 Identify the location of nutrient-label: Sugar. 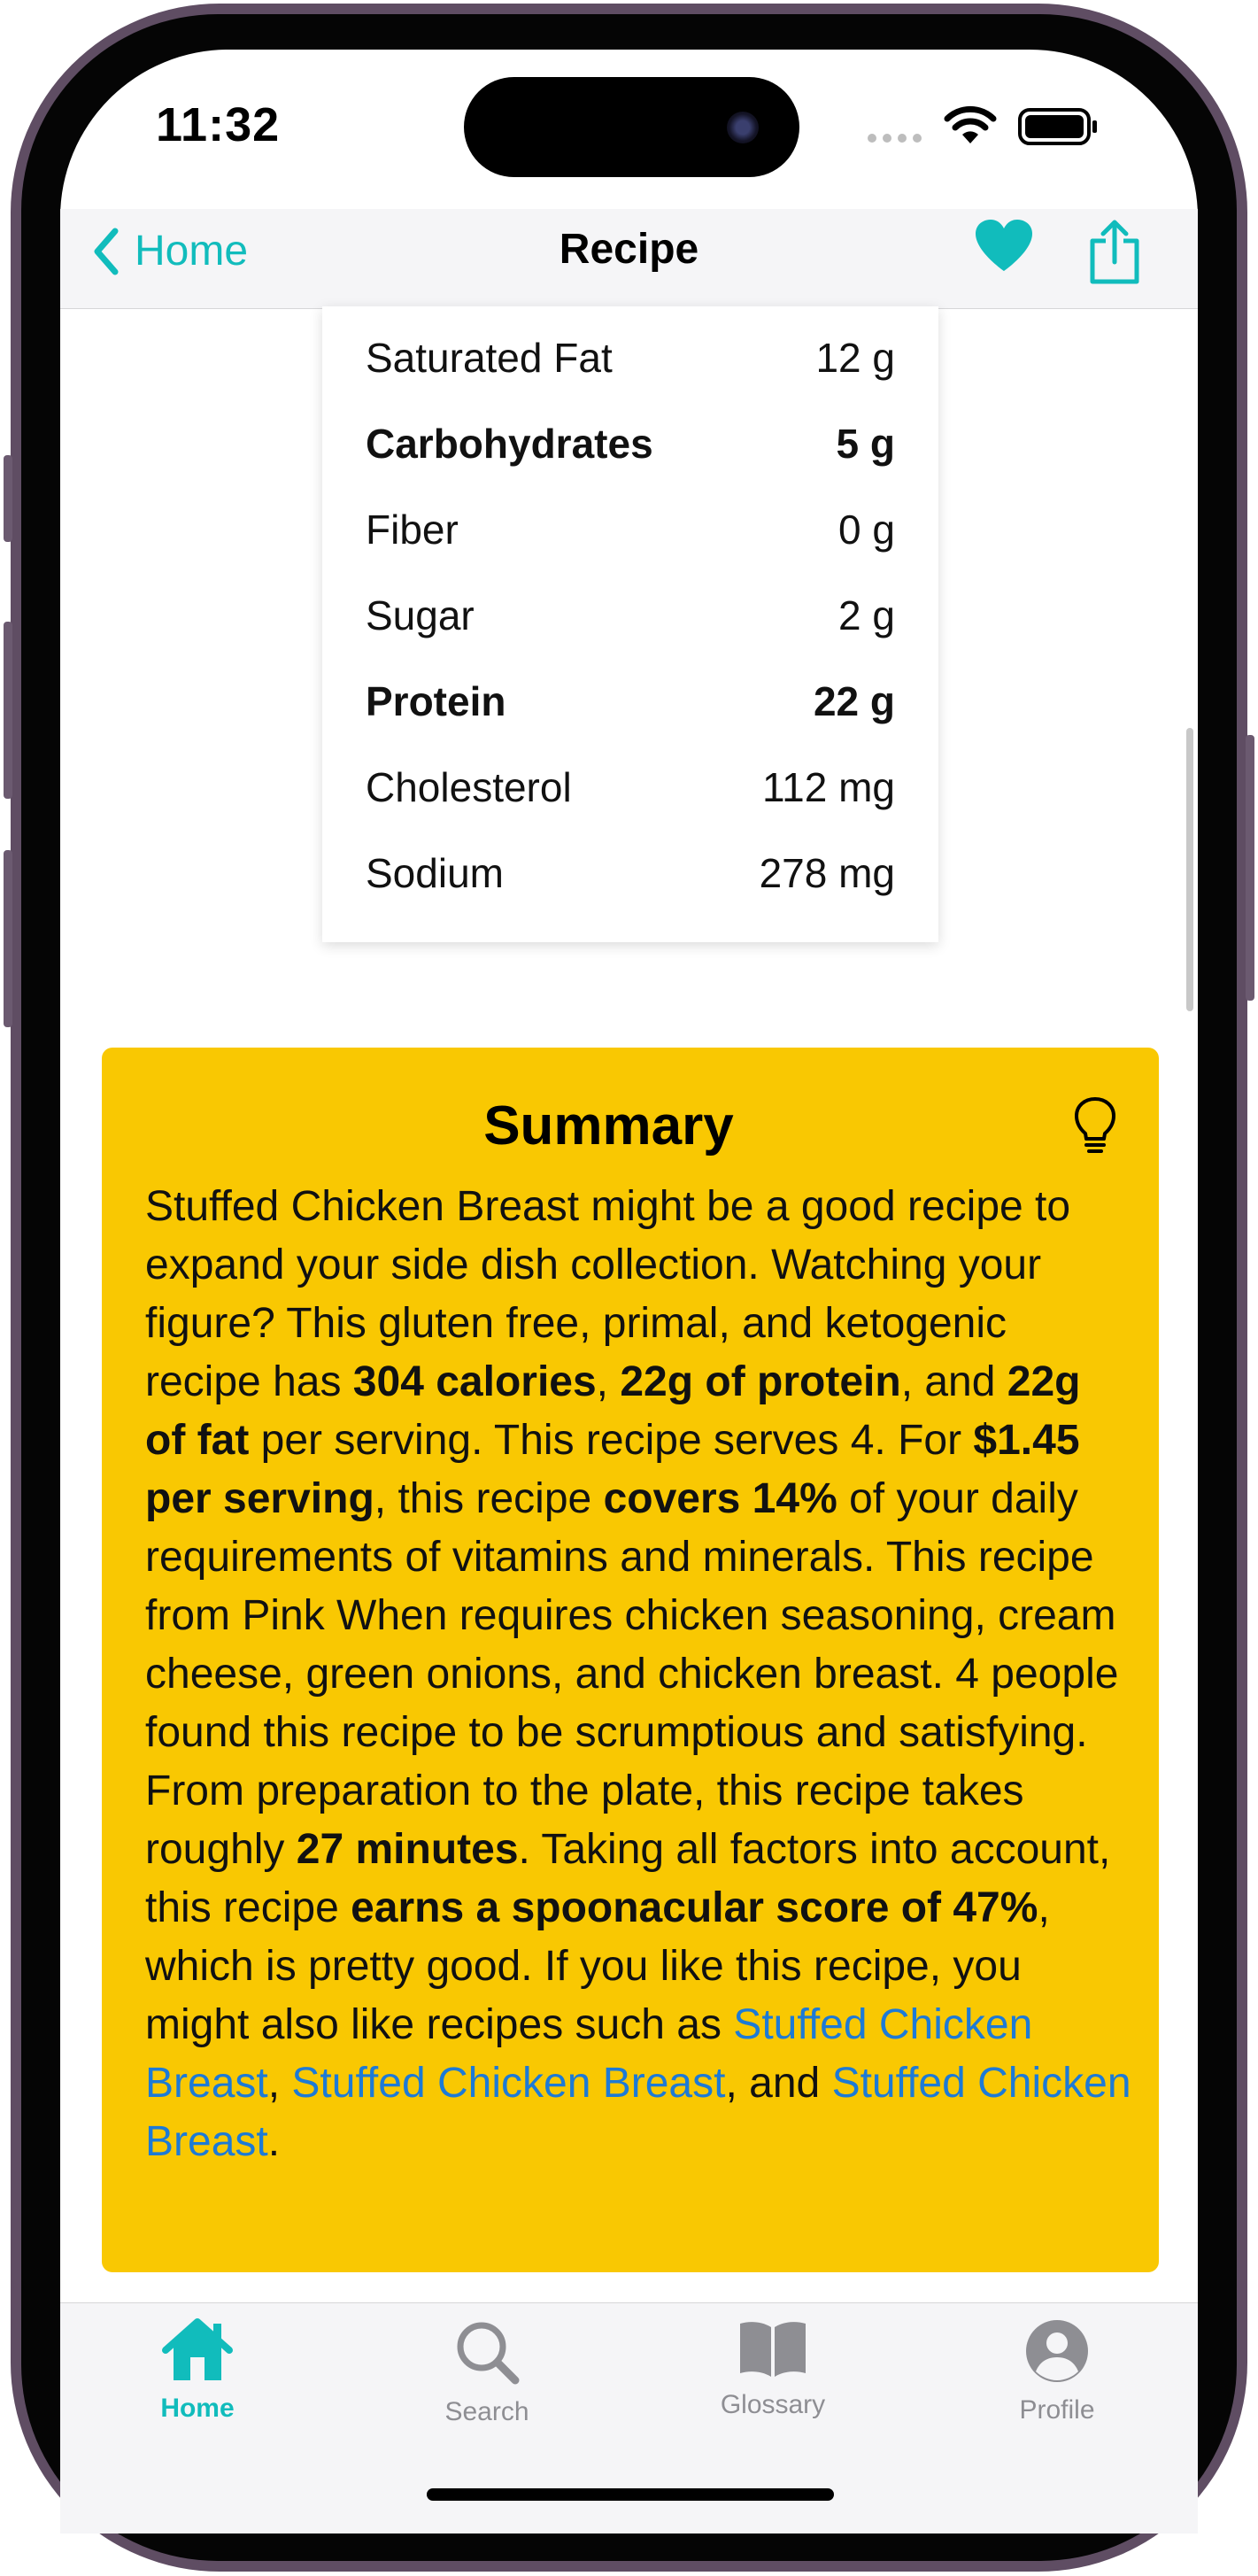
(420, 615).